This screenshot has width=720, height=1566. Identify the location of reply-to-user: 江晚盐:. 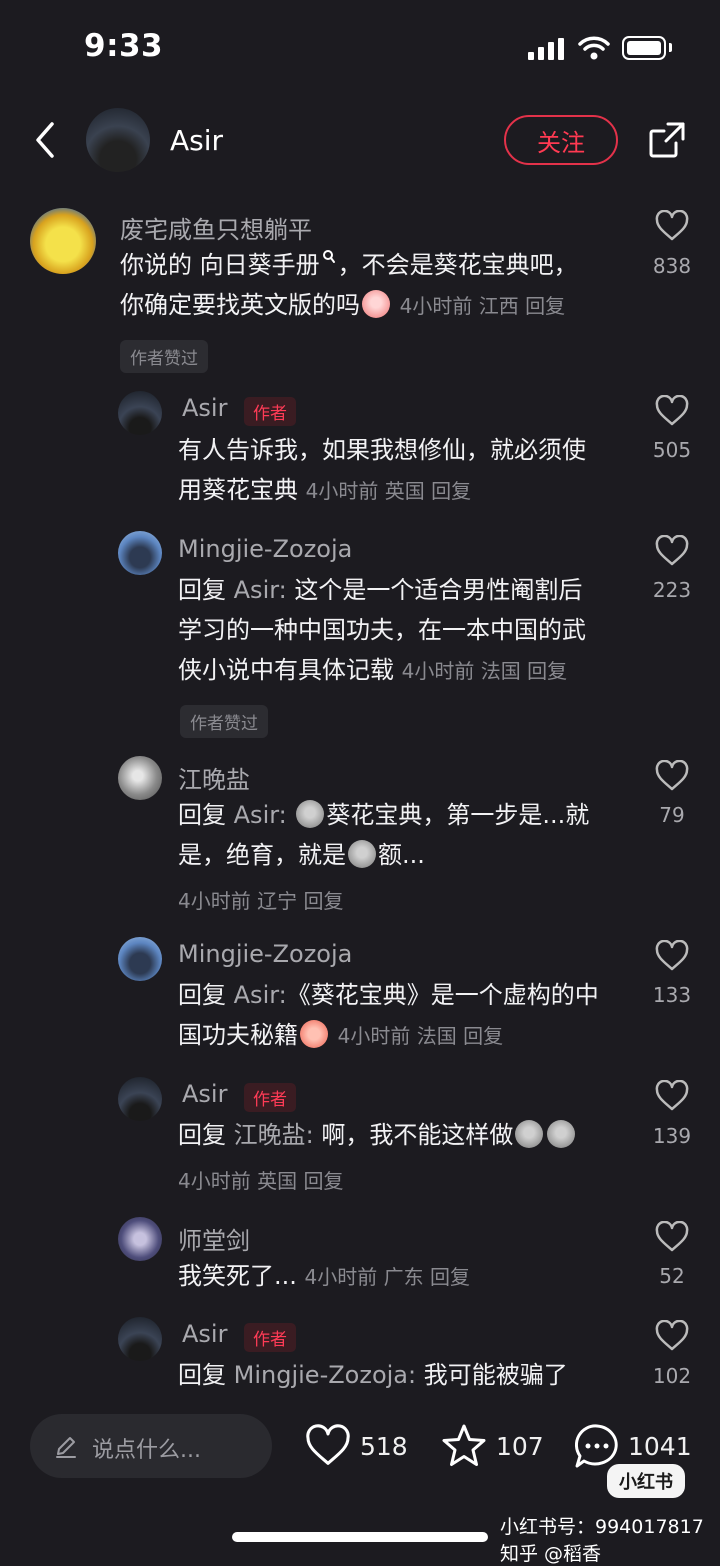
(274, 1135).